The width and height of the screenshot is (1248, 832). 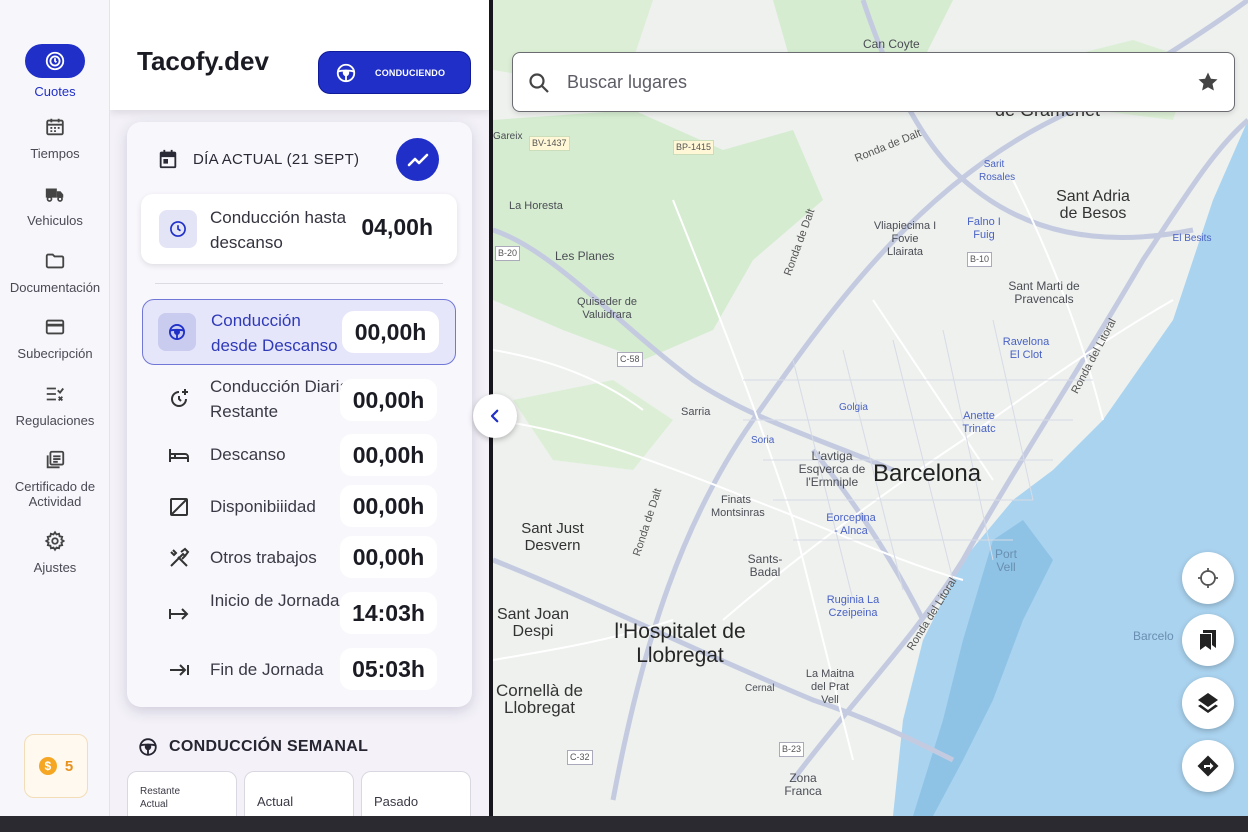 I want to click on weekly-current-label: Actual, so click(x=275, y=801).